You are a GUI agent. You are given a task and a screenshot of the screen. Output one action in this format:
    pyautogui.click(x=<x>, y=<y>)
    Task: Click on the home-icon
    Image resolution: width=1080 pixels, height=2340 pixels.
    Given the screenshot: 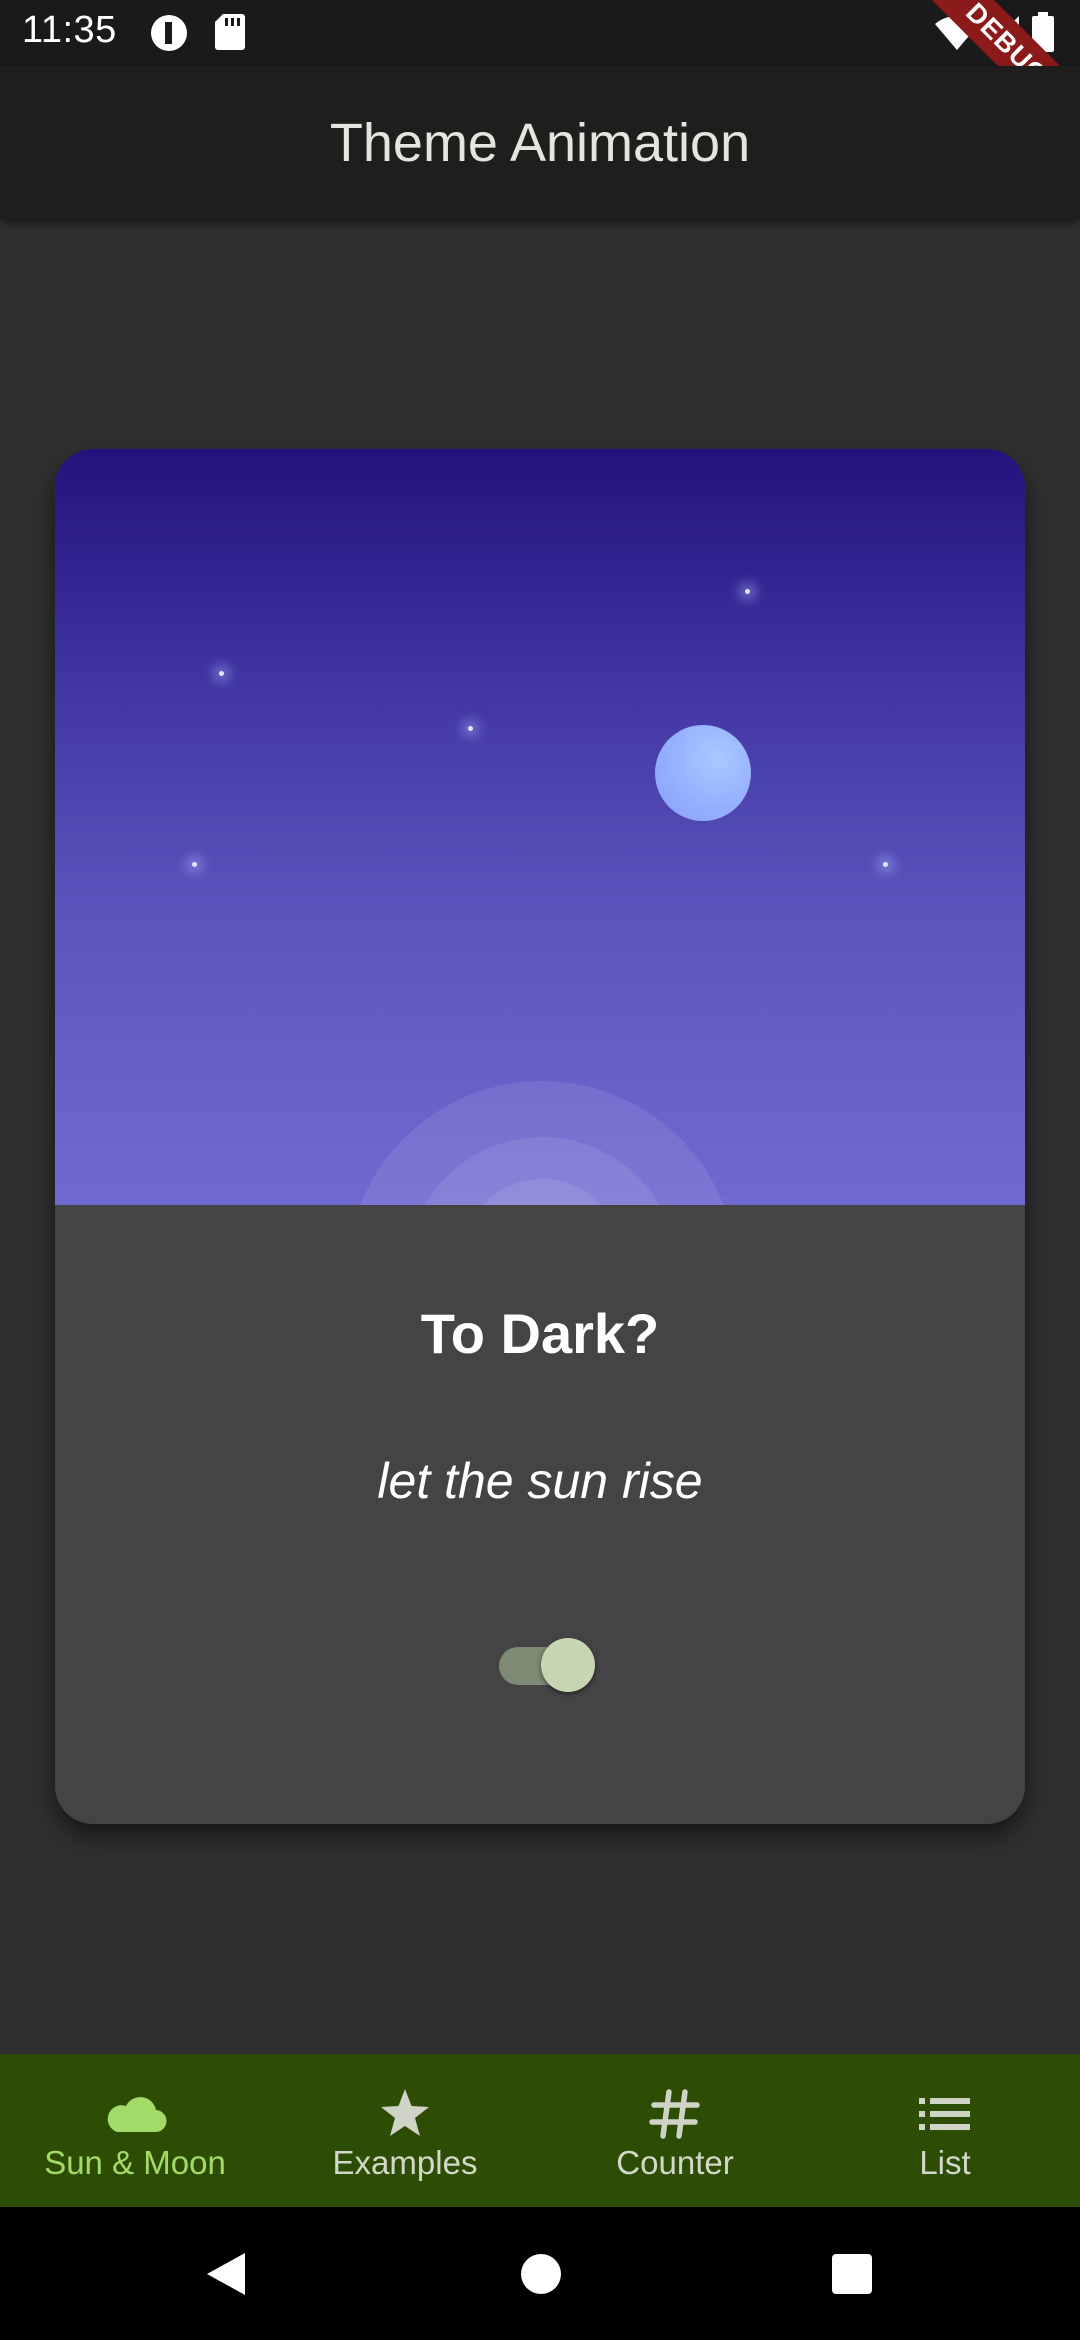 What is the action you would take?
    pyautogui.click(x=541, y=2274)
    